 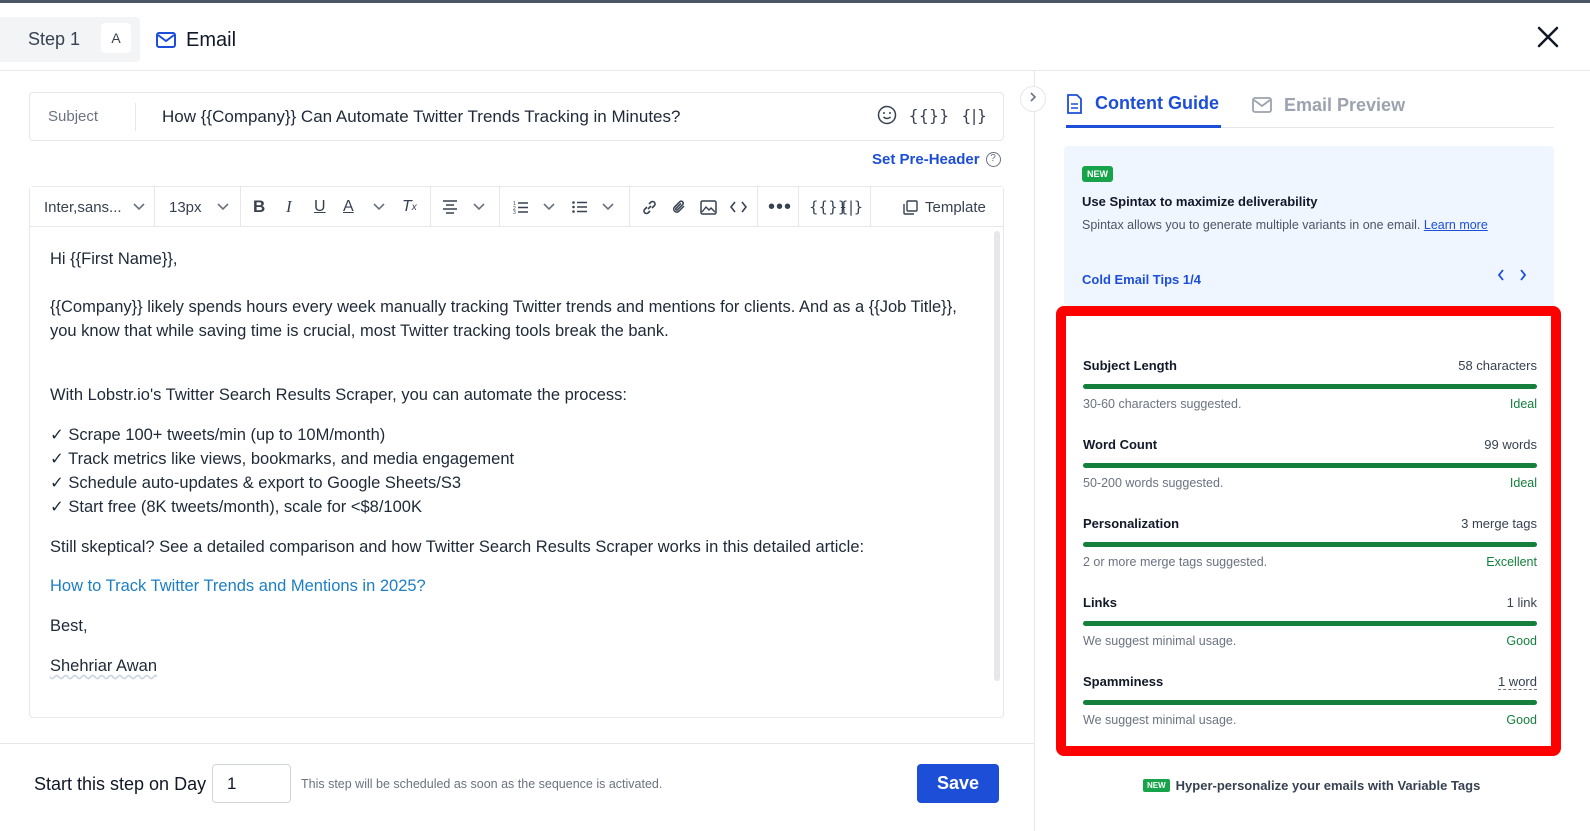 I want to click on metric-hint: 50-200 words suggested., so click(x=1153, y=483).